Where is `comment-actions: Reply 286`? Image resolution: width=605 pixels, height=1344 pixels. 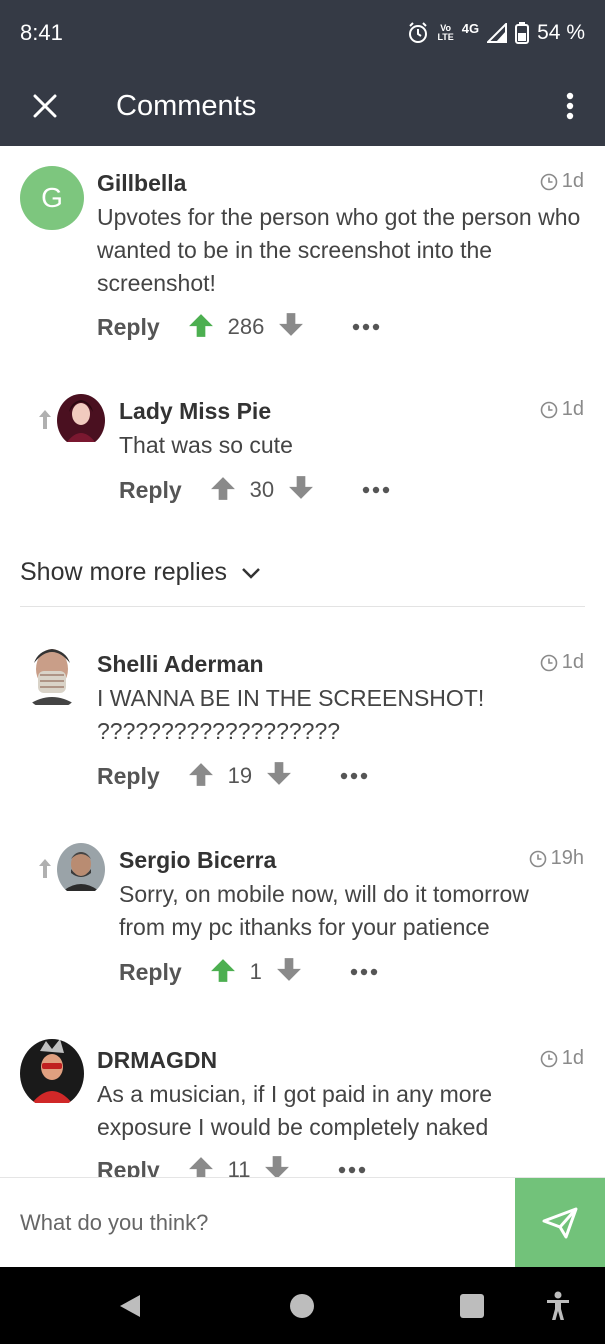 comment-actions: Reply 286 is located at coordinates (238, 327).